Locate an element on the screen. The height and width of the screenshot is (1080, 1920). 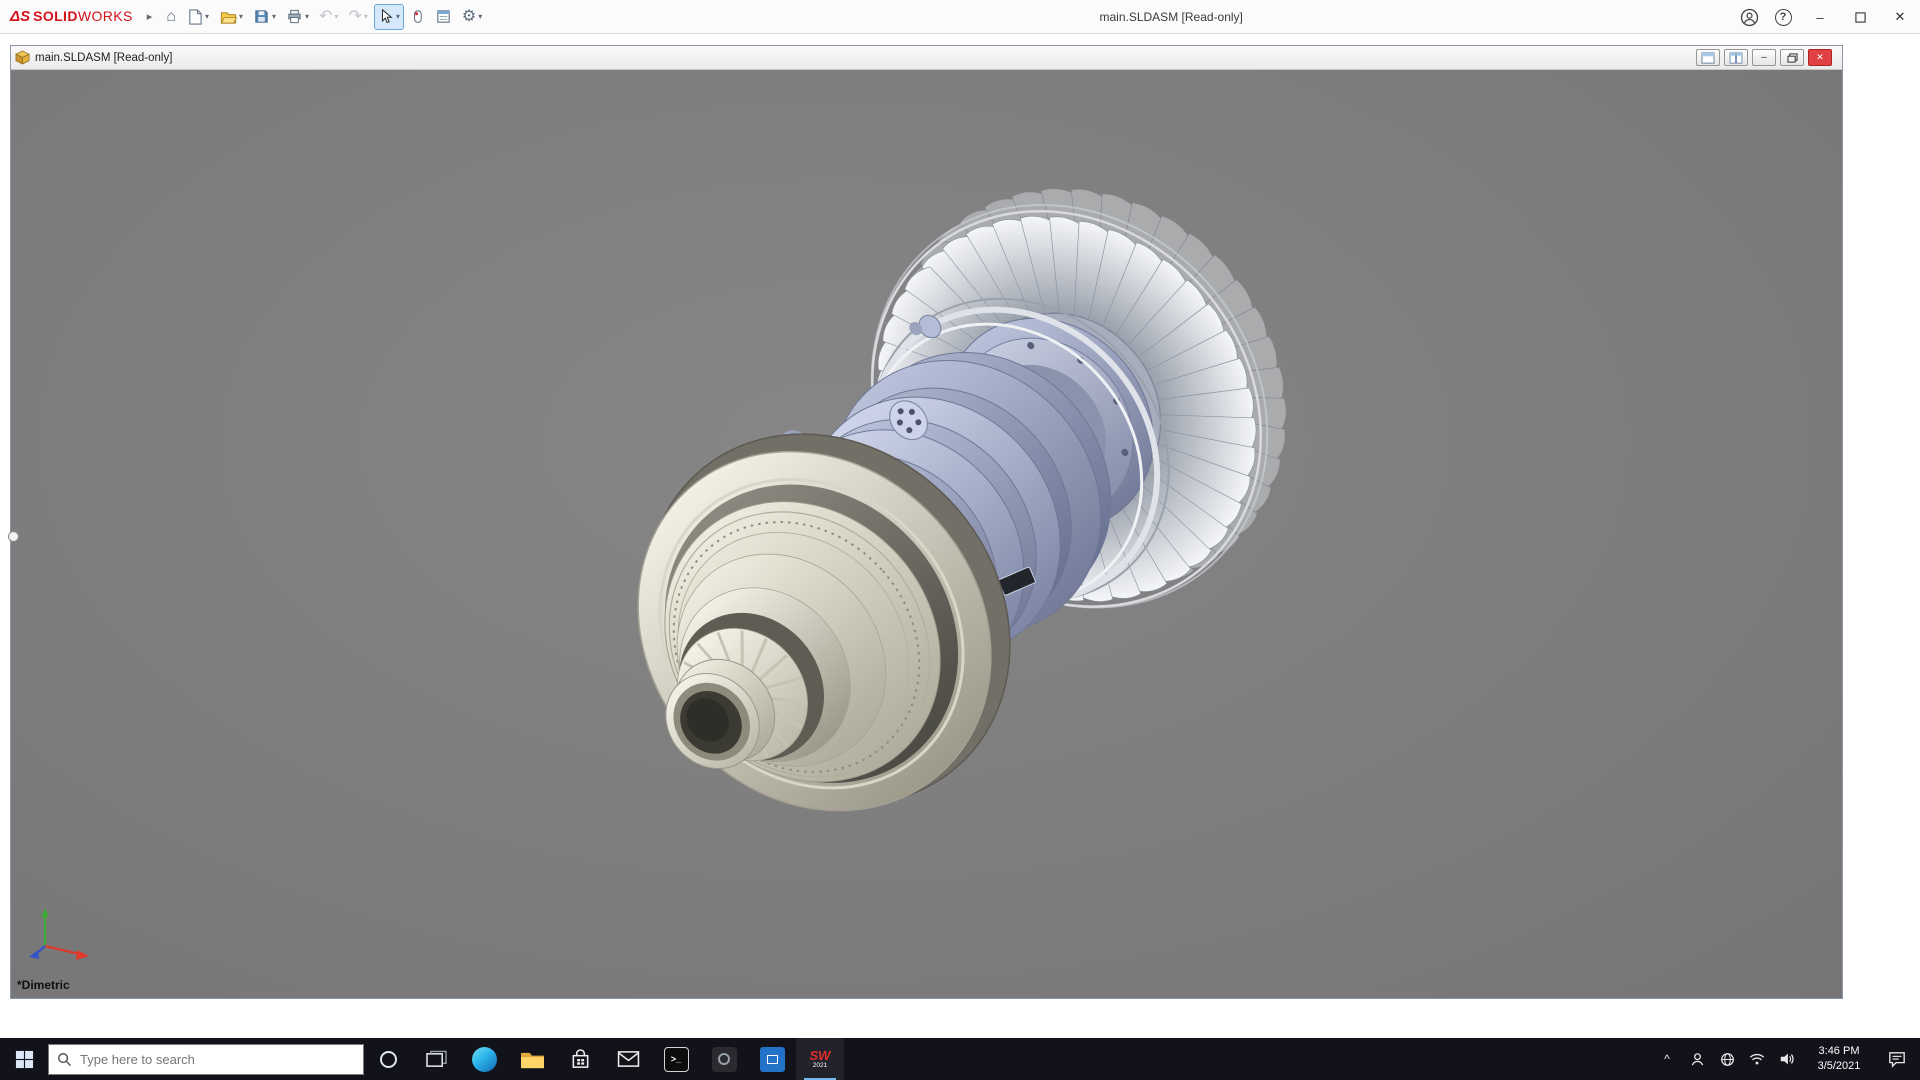
close-window-button: ✕ is located at coordinates (1900, 17).